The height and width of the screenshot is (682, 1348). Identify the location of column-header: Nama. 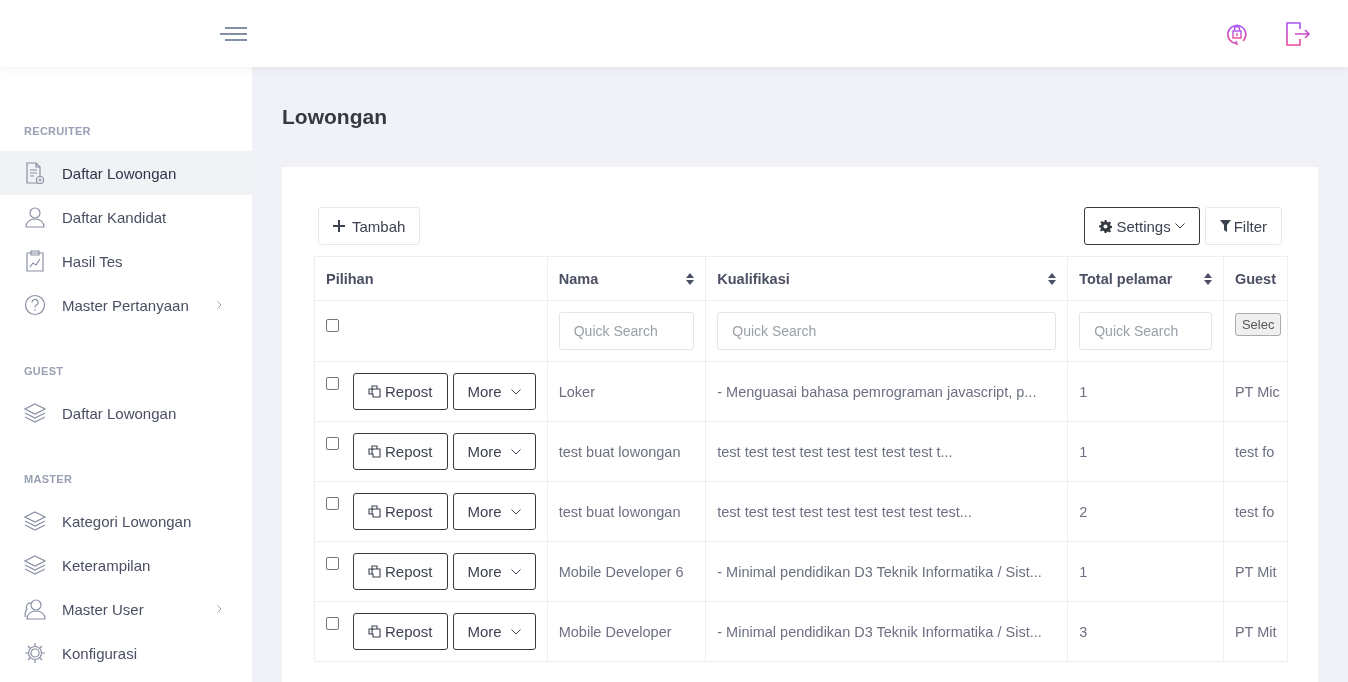
(626, 278).